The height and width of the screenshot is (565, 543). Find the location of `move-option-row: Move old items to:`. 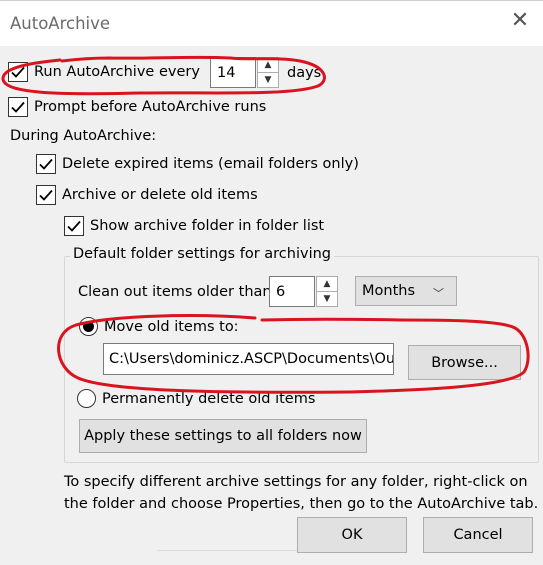

move-option-row: Move old items to: is located at coordinates (159, 326).